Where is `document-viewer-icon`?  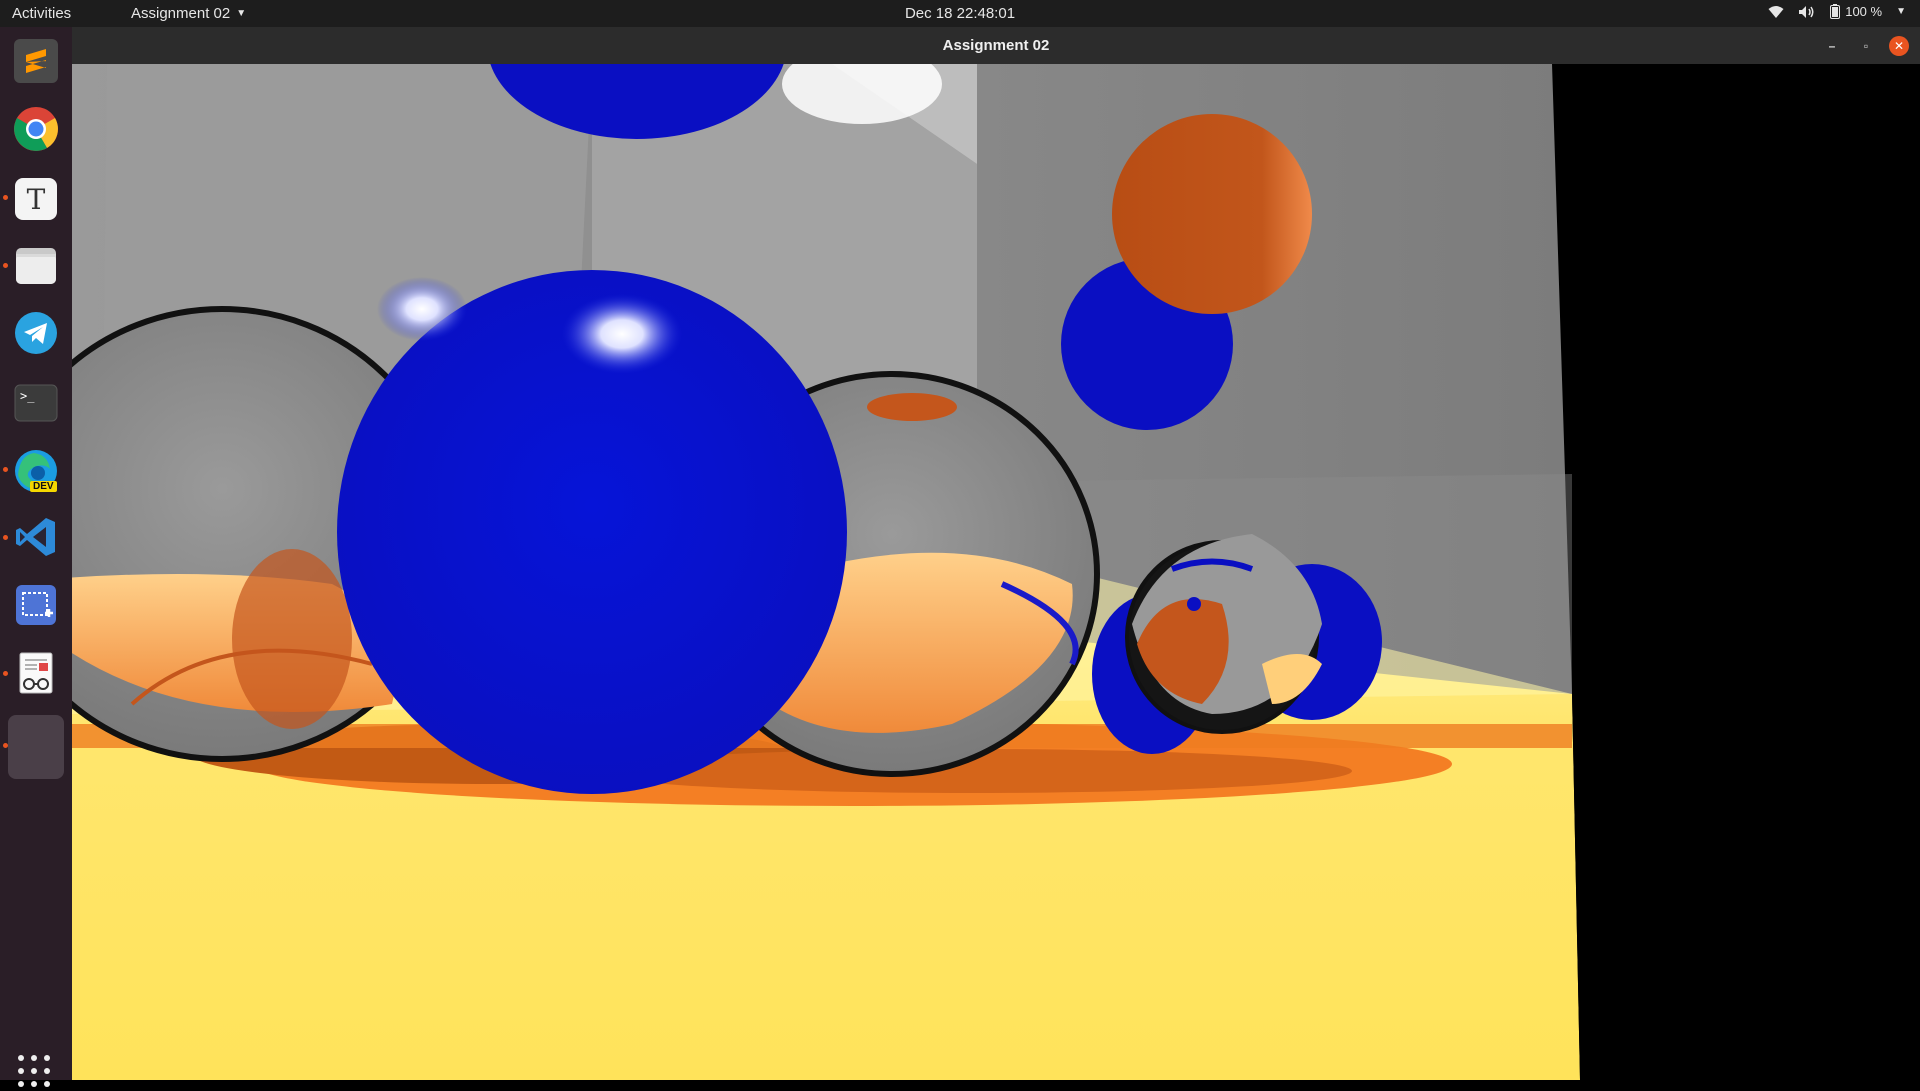
document-viewer-icon is located at coordinates (36, 675).